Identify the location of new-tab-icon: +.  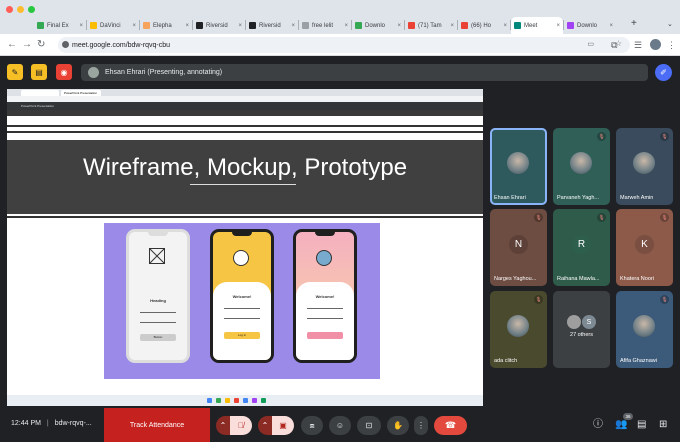
(634, 24).